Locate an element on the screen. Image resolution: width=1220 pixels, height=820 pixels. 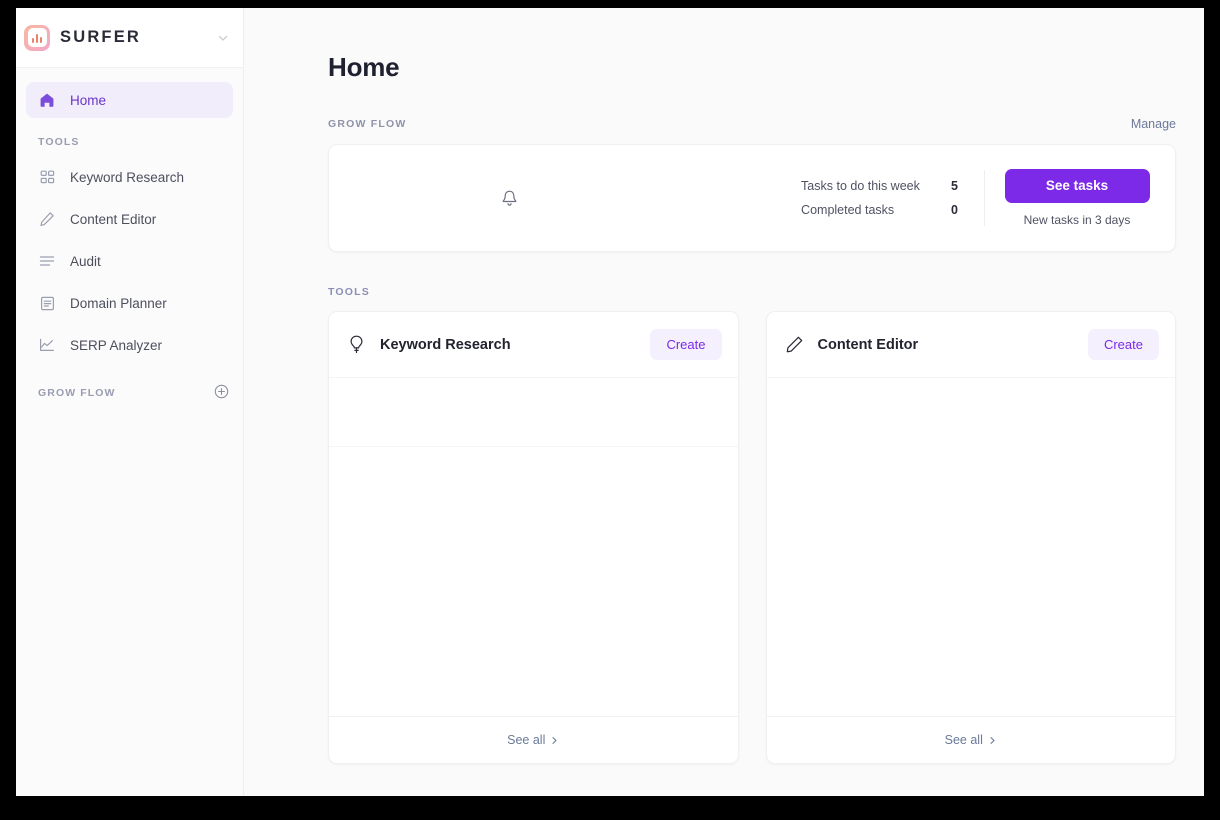
tool-card-title: Content Editor is located at coordinates (868, 344).